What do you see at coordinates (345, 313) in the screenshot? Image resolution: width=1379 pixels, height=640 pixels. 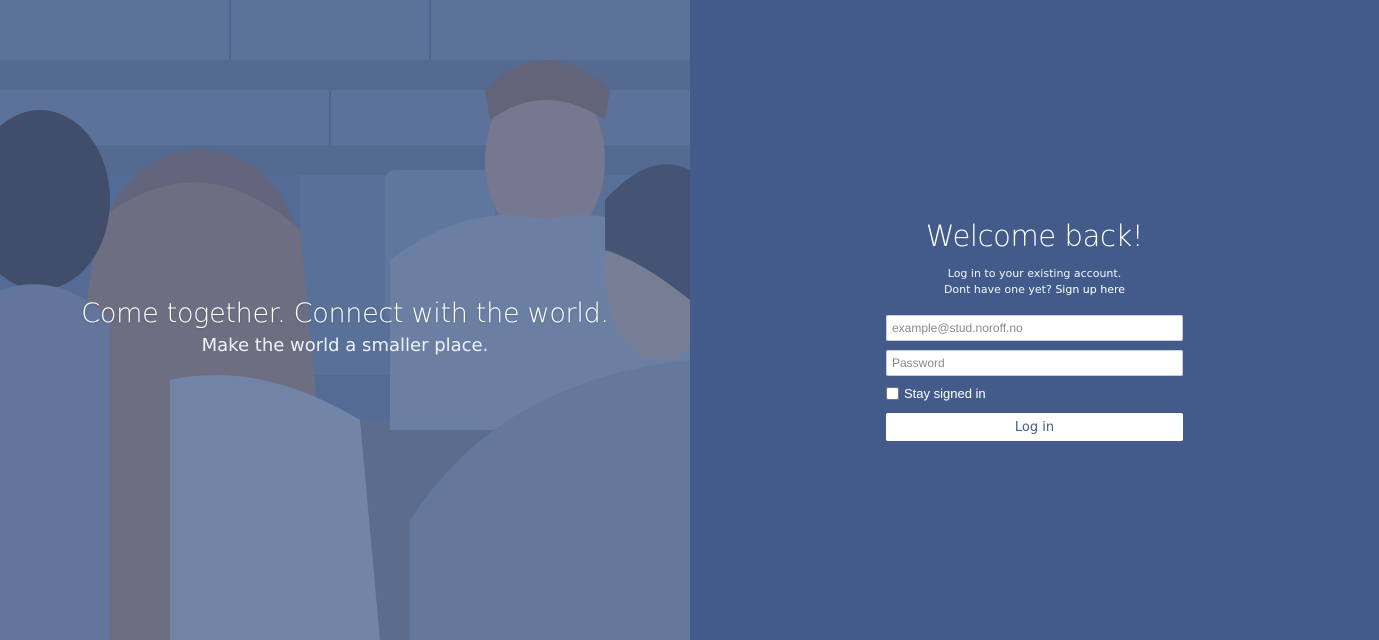 I see `hero-headline: Come together. Connect with the world.` at bounding box center [345, 313].